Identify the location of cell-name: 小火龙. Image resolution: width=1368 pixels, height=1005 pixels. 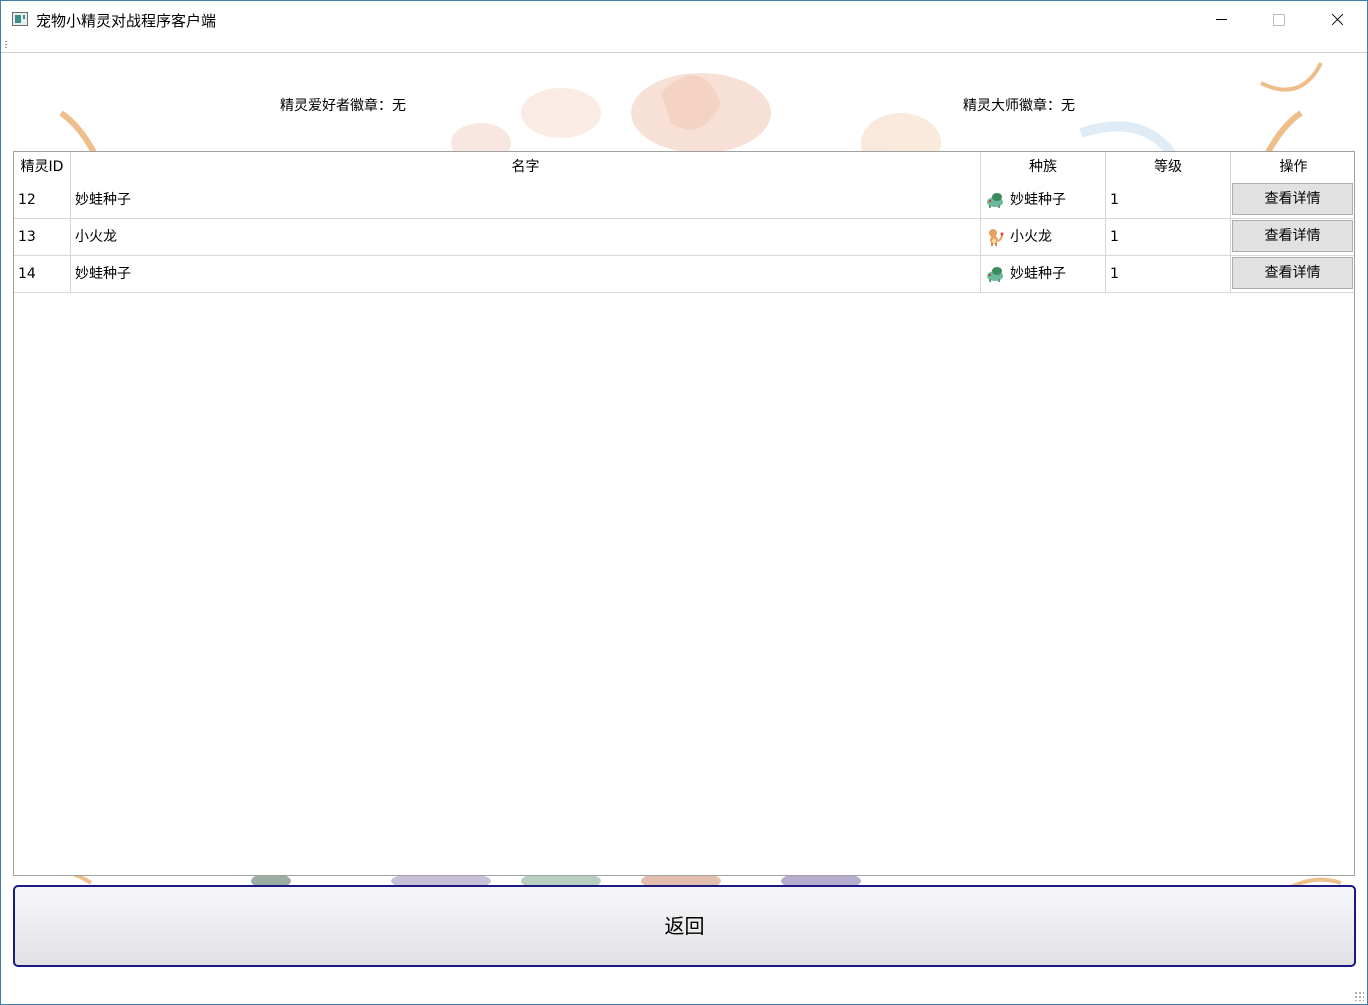
(526, 237).